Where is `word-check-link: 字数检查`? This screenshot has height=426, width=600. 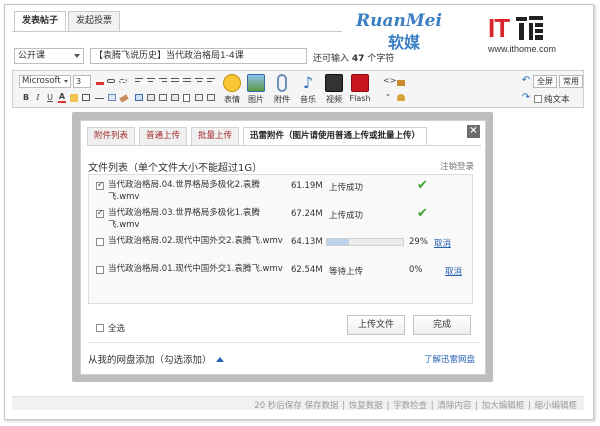
word-check-link: 字数检查 is located at coordinates (410, 406).